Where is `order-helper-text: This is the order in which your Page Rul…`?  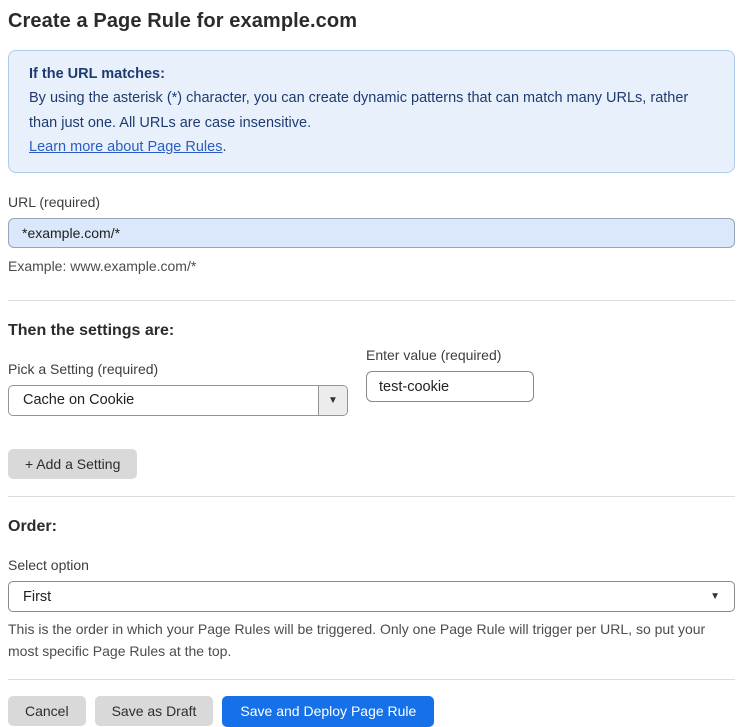 order-helper-text: This is the order in which your Page Rul… is located at coordinates (357, 640).